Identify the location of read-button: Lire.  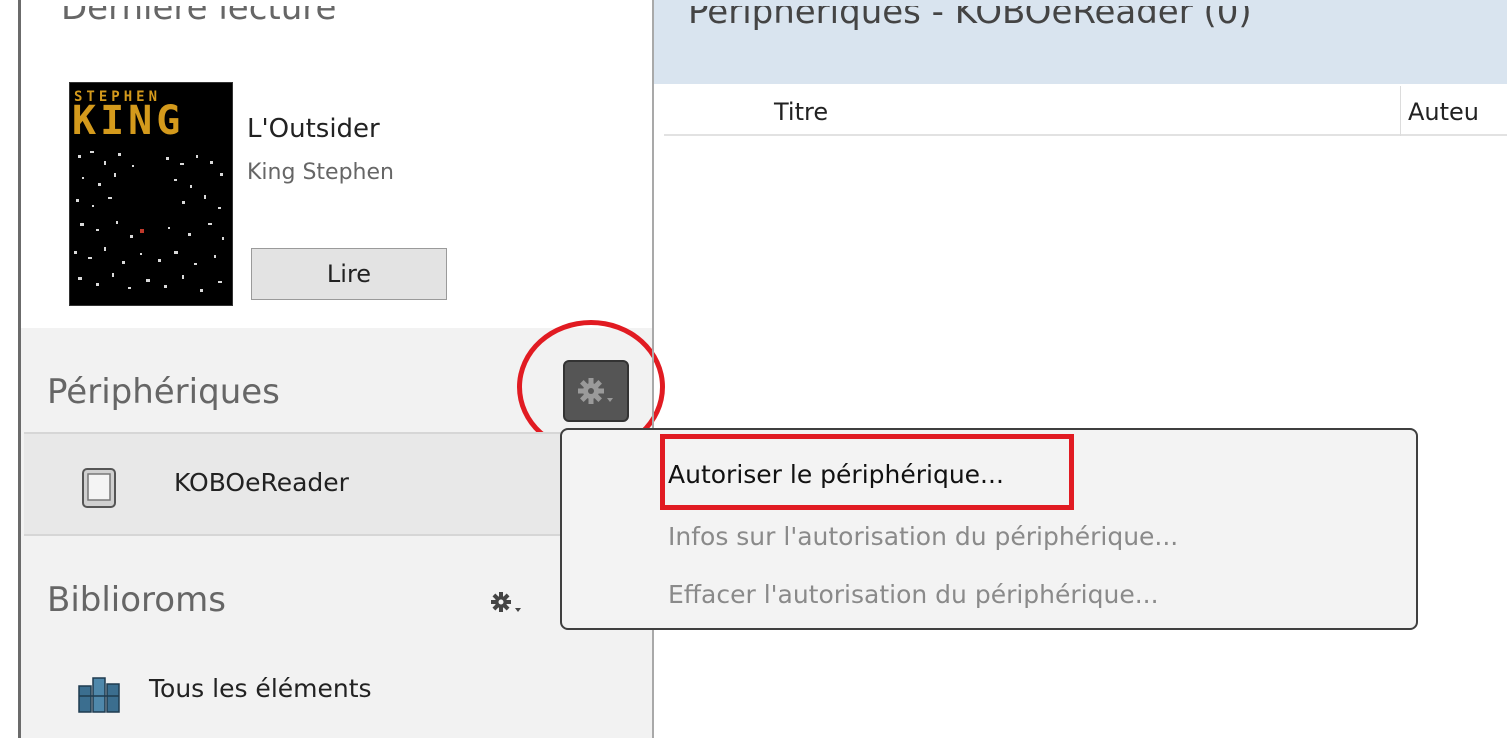
(349, 274).